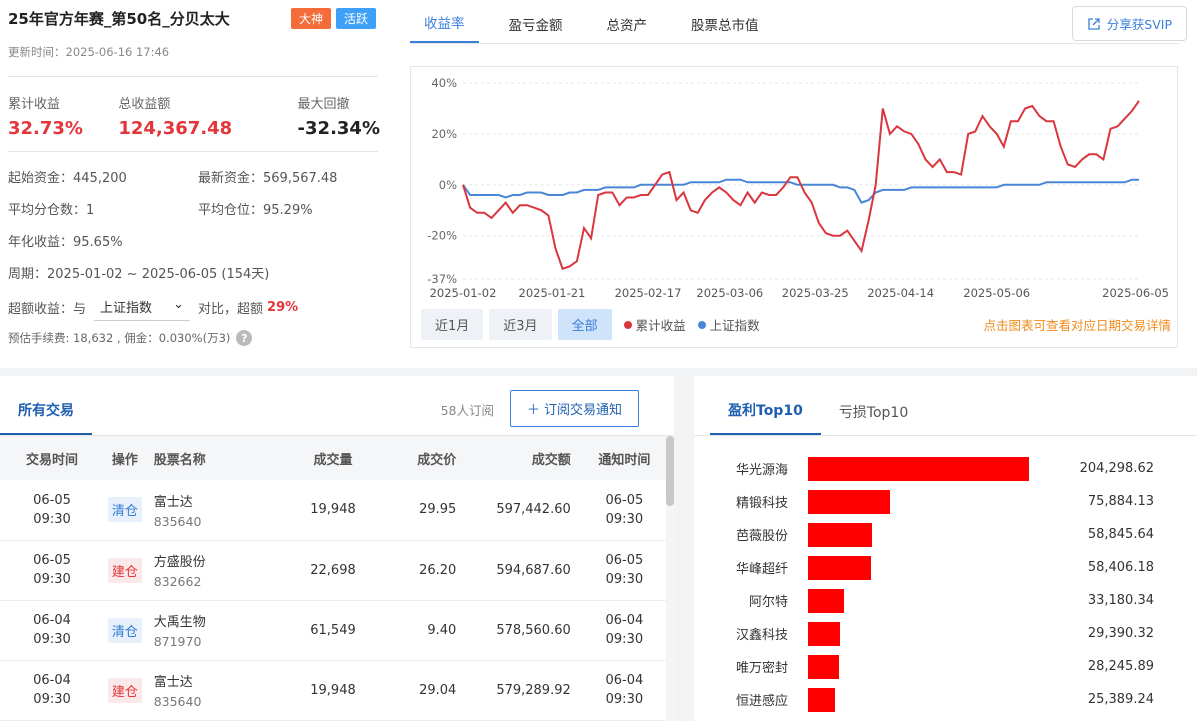 The image size is (1197, 721). What do you see at coordinates (996, 293) in the screenshot?
I see `x-tick-label: 2025-05-06` at bounding box center [996, 293].